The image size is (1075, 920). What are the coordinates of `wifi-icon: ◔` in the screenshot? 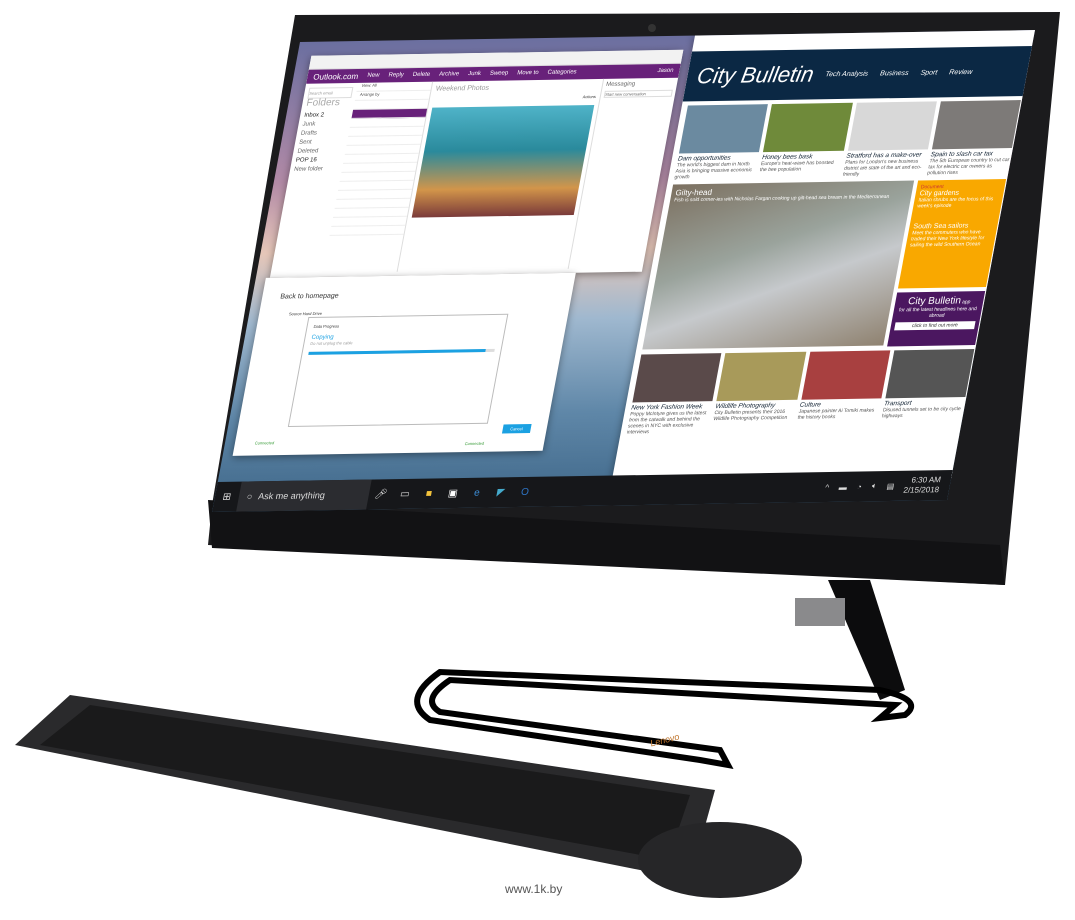 It's located at (859, 486).